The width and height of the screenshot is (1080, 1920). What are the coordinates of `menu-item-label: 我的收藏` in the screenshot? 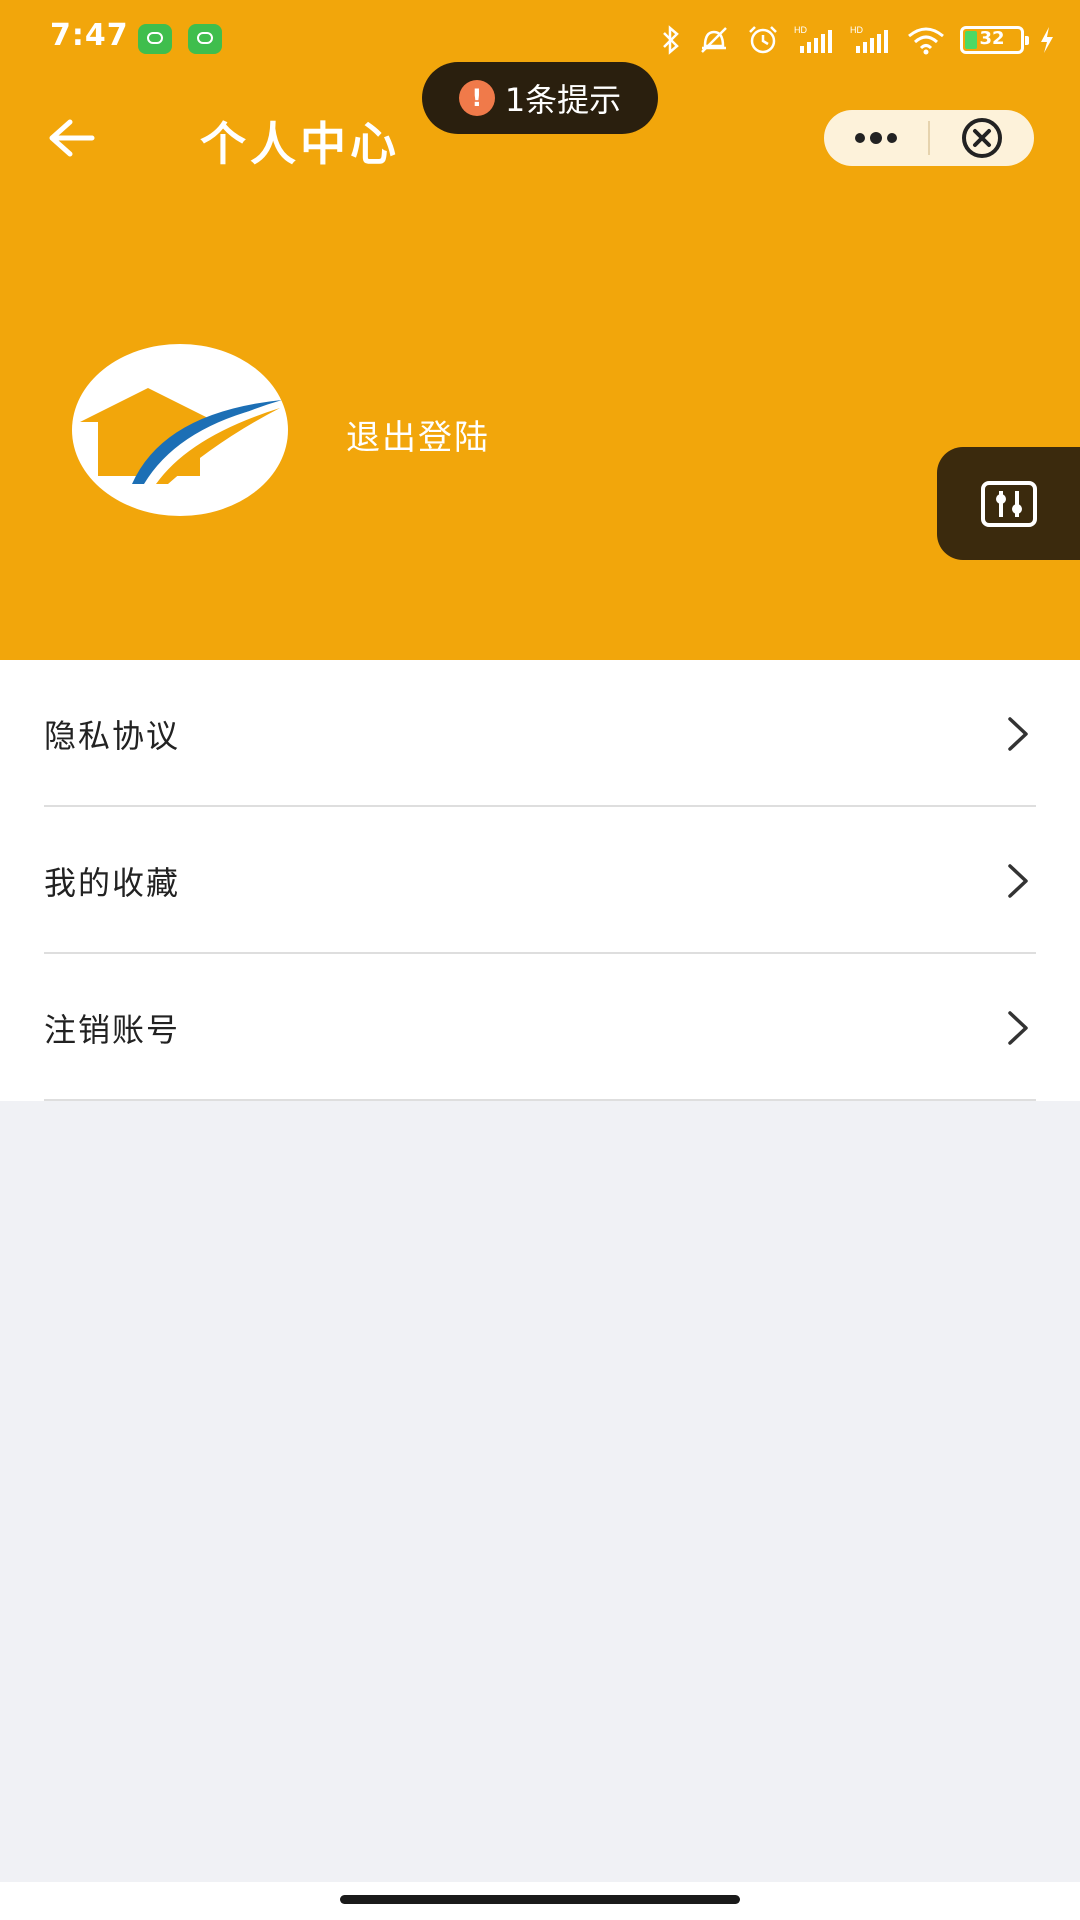 It's located at (112, 882).